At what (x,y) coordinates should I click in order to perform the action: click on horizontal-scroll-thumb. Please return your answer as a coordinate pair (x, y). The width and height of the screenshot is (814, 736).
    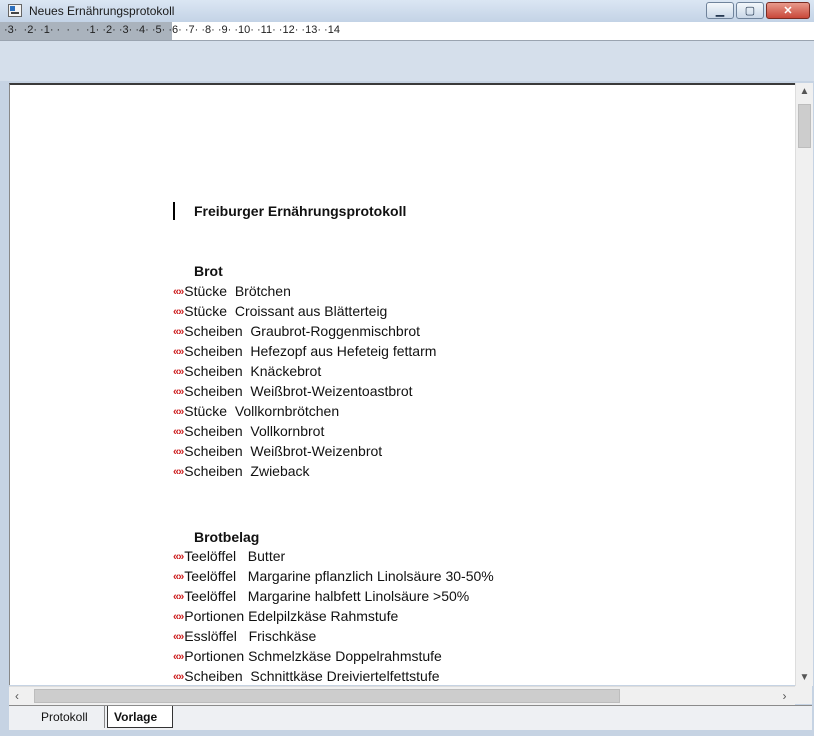
    Looking at the image, I should click on (327, 696).